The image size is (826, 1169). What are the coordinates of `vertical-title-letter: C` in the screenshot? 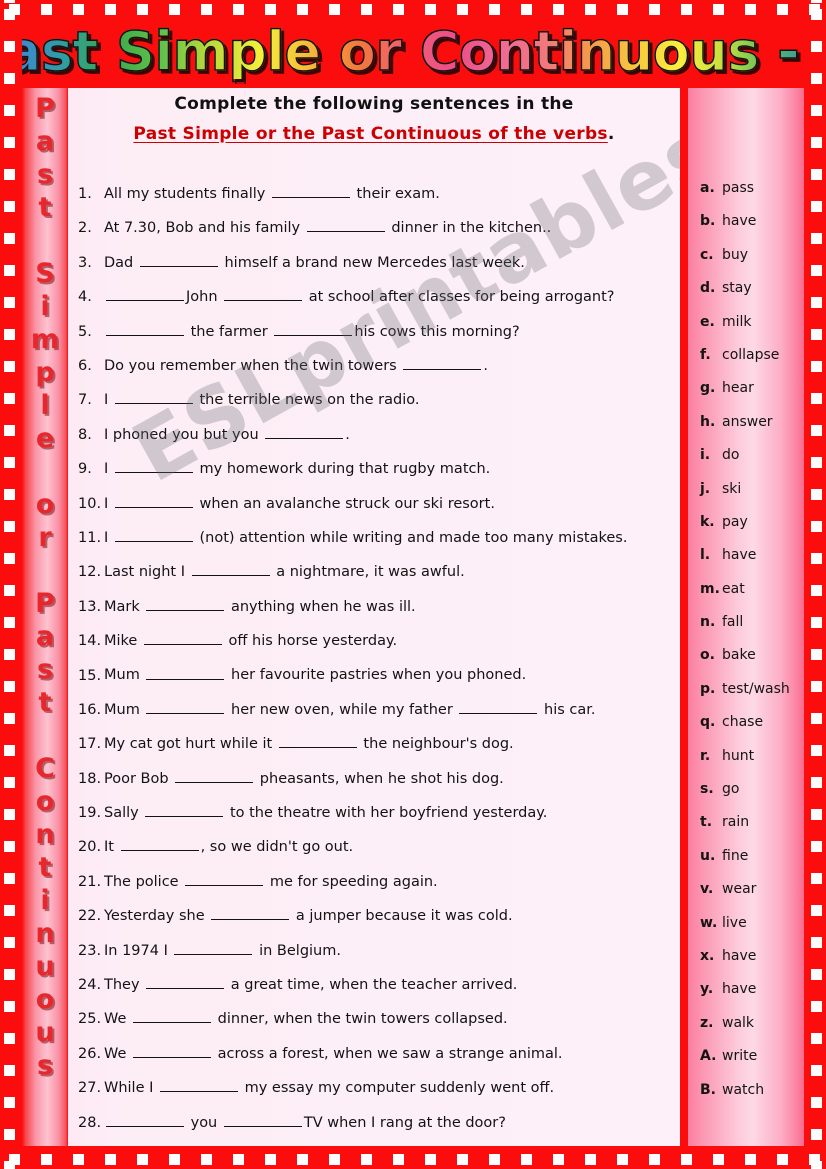 It's located at (45, 768).